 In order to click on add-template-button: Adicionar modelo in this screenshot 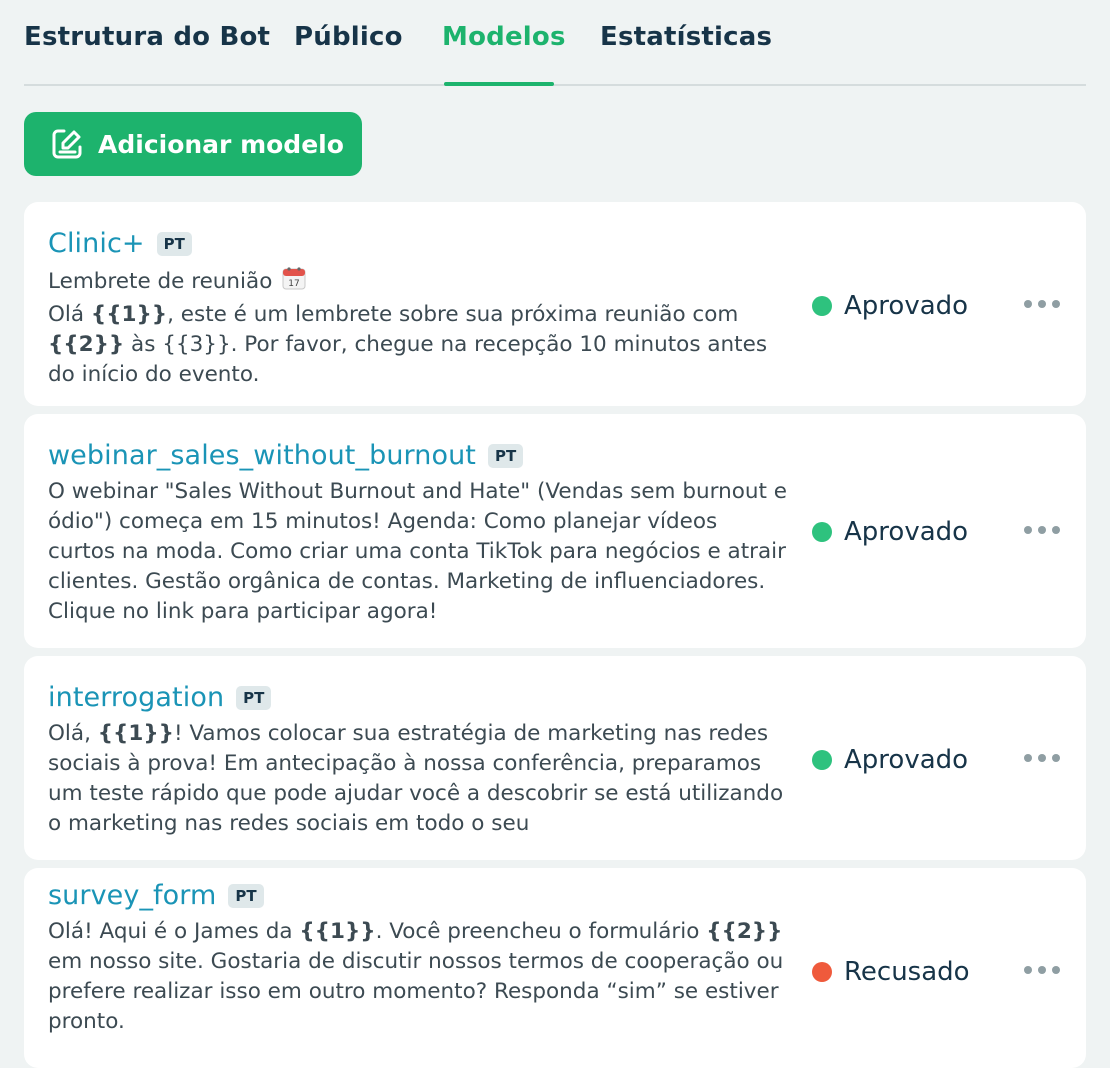, I will do `click(193, 144)`.